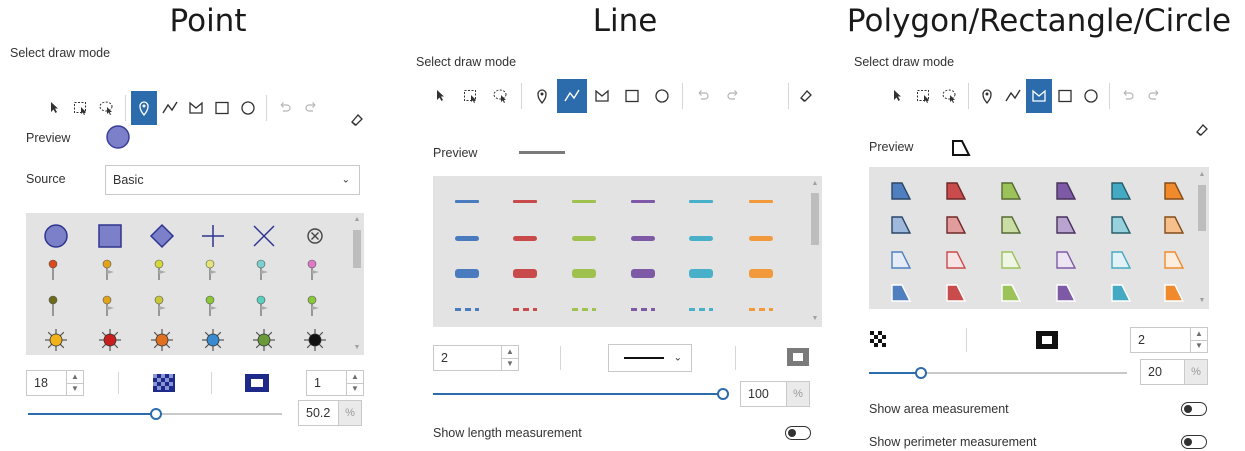  Describe the element at coordinates (627, 251) in the screenshot. I see `line-symbol-gallery: ▲ ▼` at that location.